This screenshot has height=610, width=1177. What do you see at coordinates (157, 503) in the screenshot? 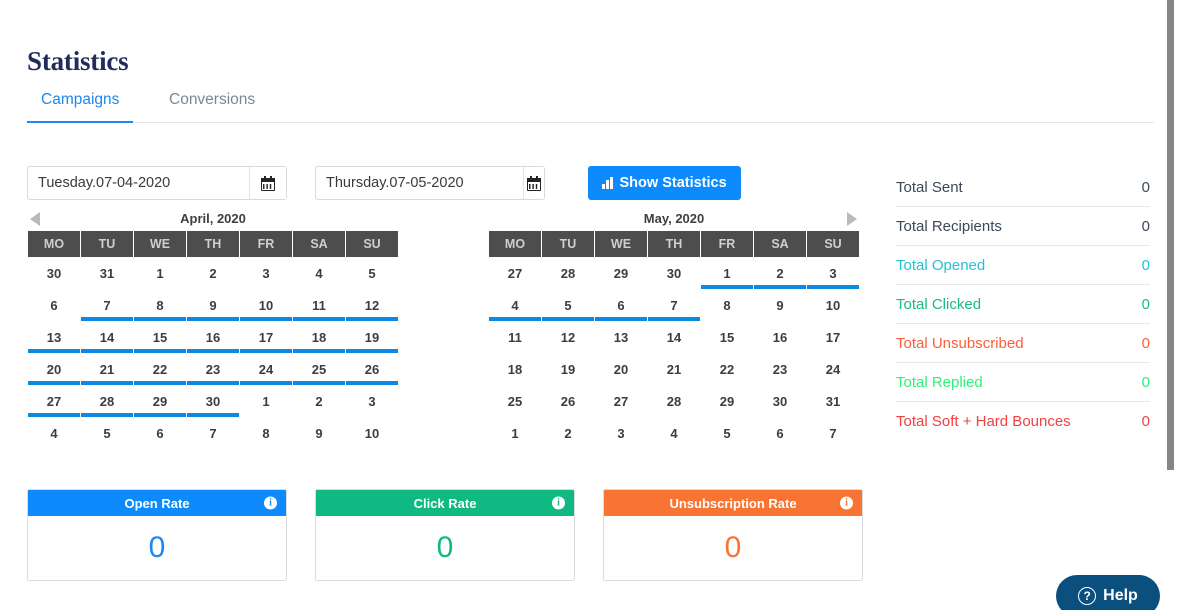
I see `open-rate-title: Open Rate` at bounding box center [157, 503].